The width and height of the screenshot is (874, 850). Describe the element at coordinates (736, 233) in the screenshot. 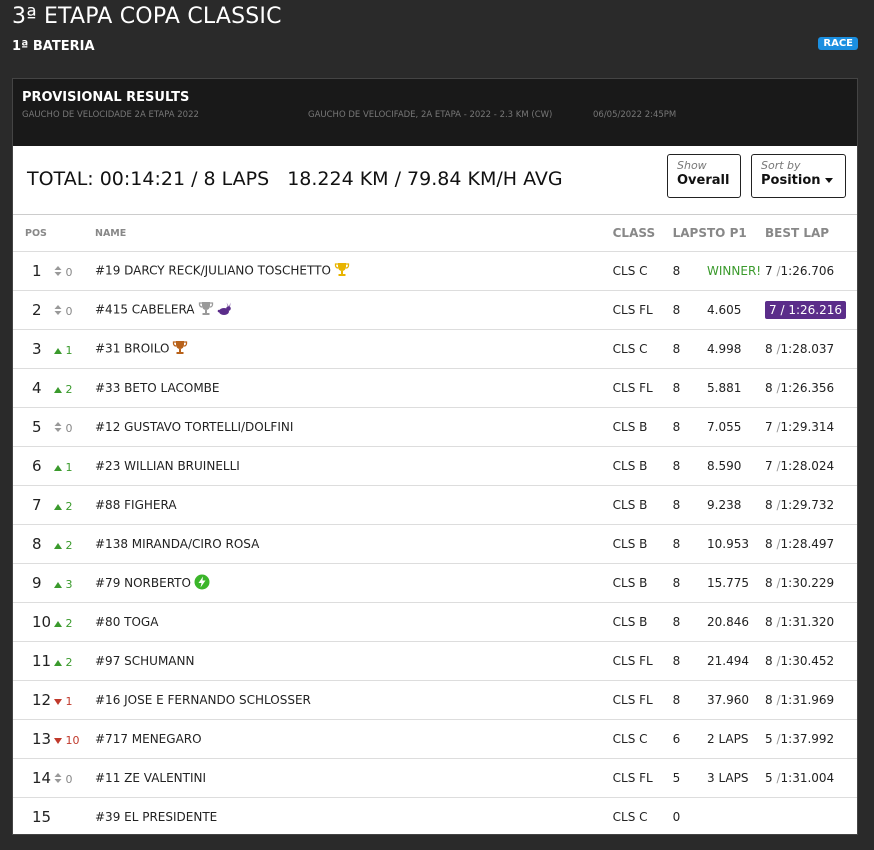

I see `col-gap: TO P1` at that location.